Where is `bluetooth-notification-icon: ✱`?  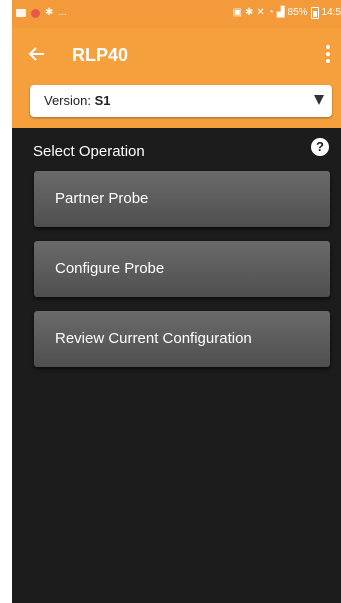 bluetooth-notification-icon: ✱ is located at coordinates (49, 12).